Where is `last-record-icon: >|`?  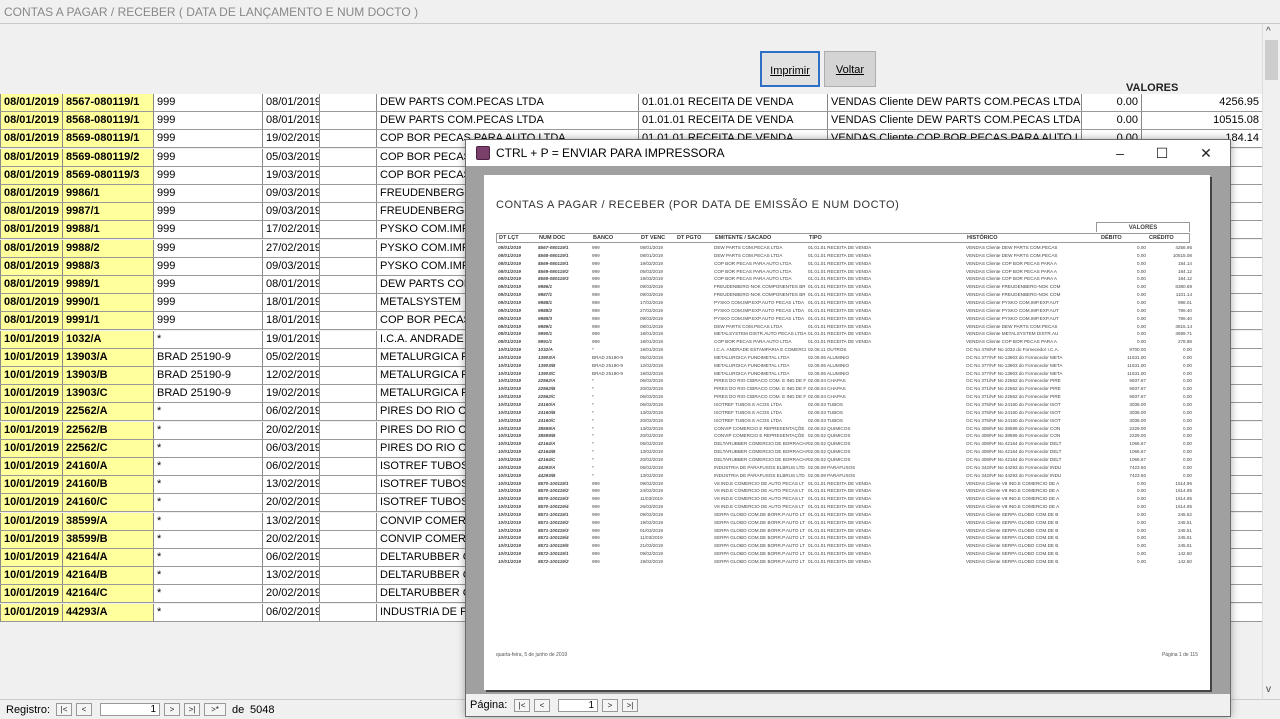 last-record-icon: >| is located at coordinates (192, 709).